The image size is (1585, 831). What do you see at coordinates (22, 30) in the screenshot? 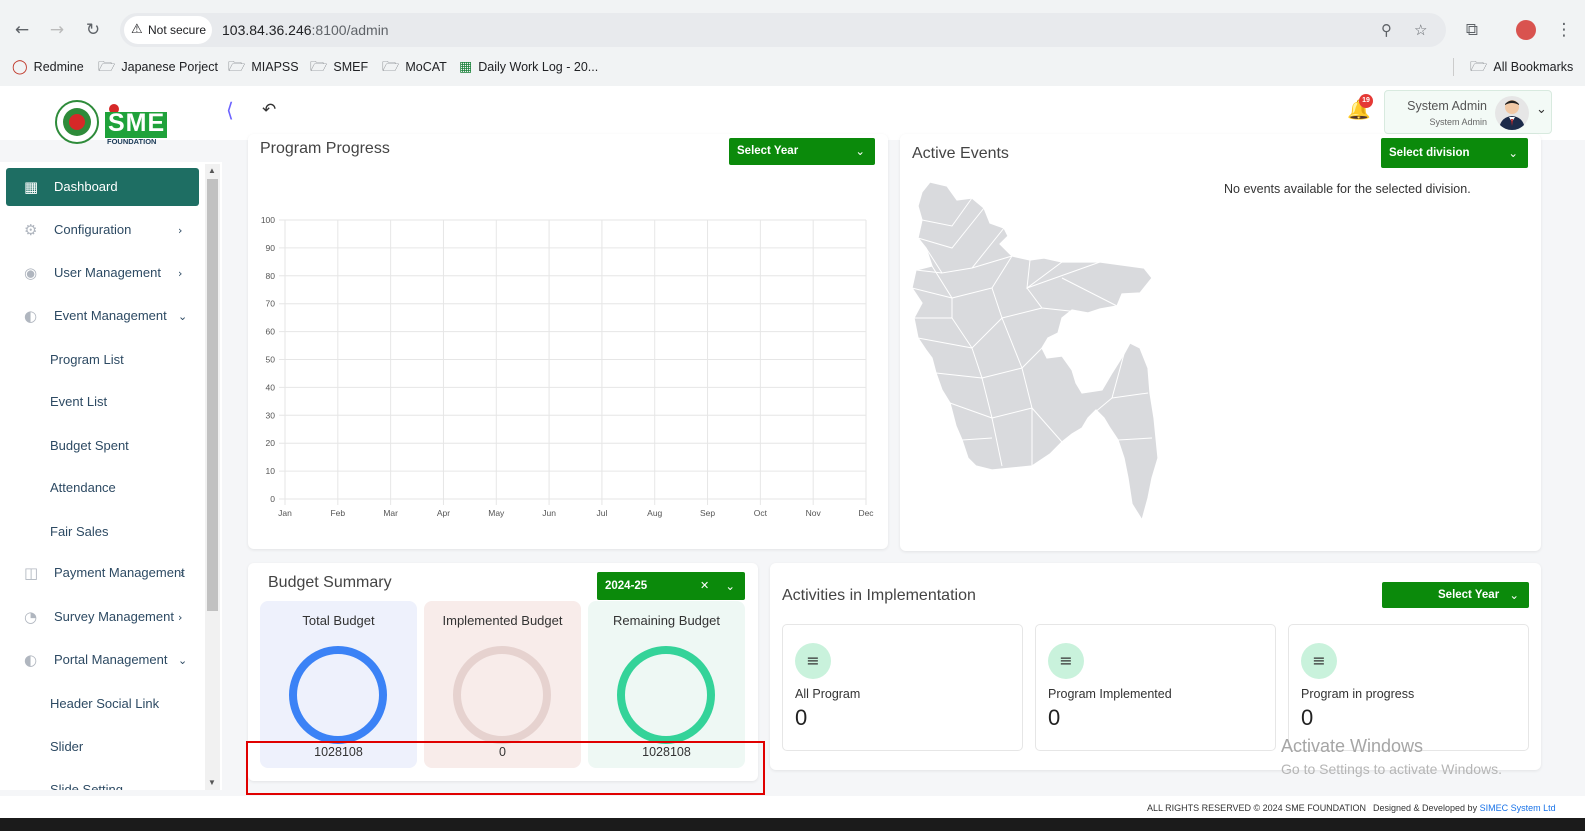
I see `back-icon: ←` at bounding box center [22, 30].